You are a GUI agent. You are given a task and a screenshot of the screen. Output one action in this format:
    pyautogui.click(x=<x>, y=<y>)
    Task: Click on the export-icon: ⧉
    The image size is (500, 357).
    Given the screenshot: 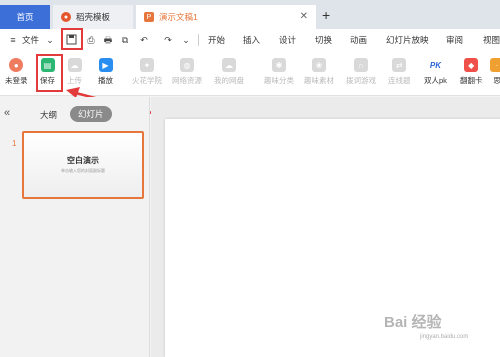 What is the action you would take?
    pyautogui.click(x=125, y=40)
    